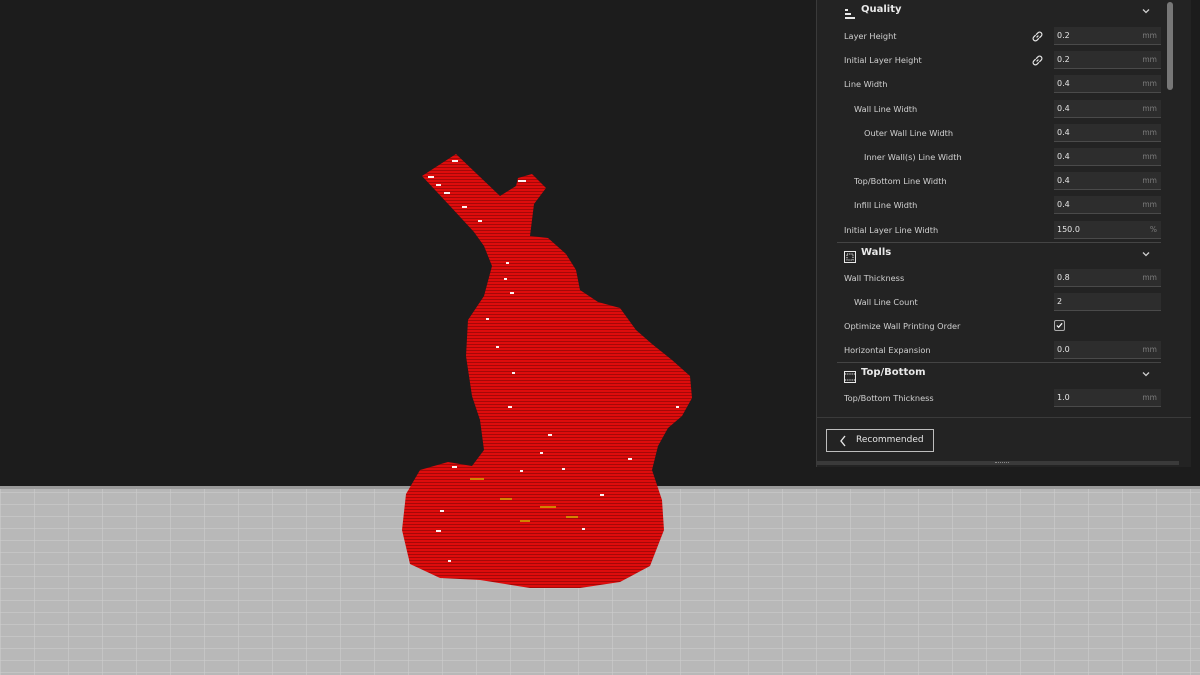  What do you see at coordinates (999, 278) in the screenshot?
I see `setting-row-wall-thickness: Wall Thickness 0.8 mm` at bounding box center [999, 278].